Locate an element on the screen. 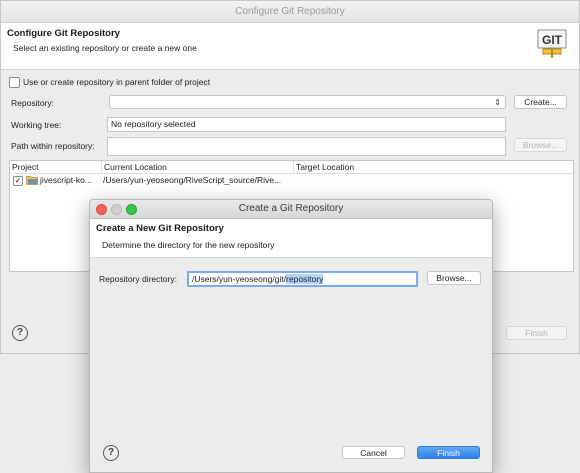 Image resolution: width=580 pixels, height=473 pixels. inner-help-icon: ? is located at coordinates (111, 453).